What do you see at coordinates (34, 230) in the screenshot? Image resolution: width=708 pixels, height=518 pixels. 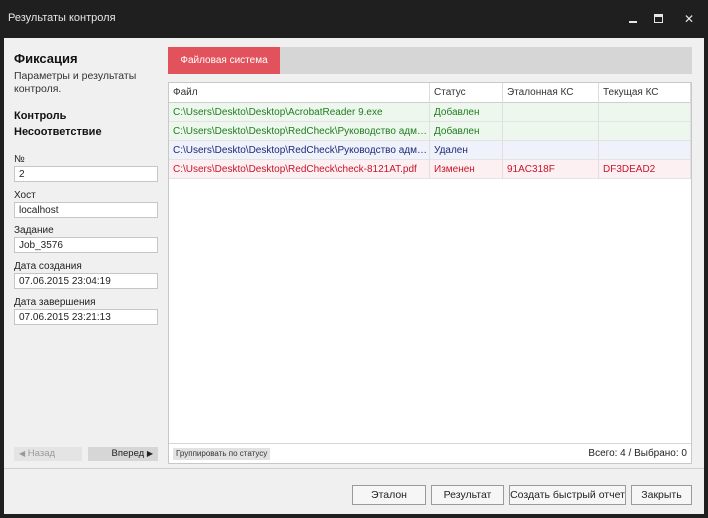 I see `field-label-job: Задание` at bounding box center [34, 230].